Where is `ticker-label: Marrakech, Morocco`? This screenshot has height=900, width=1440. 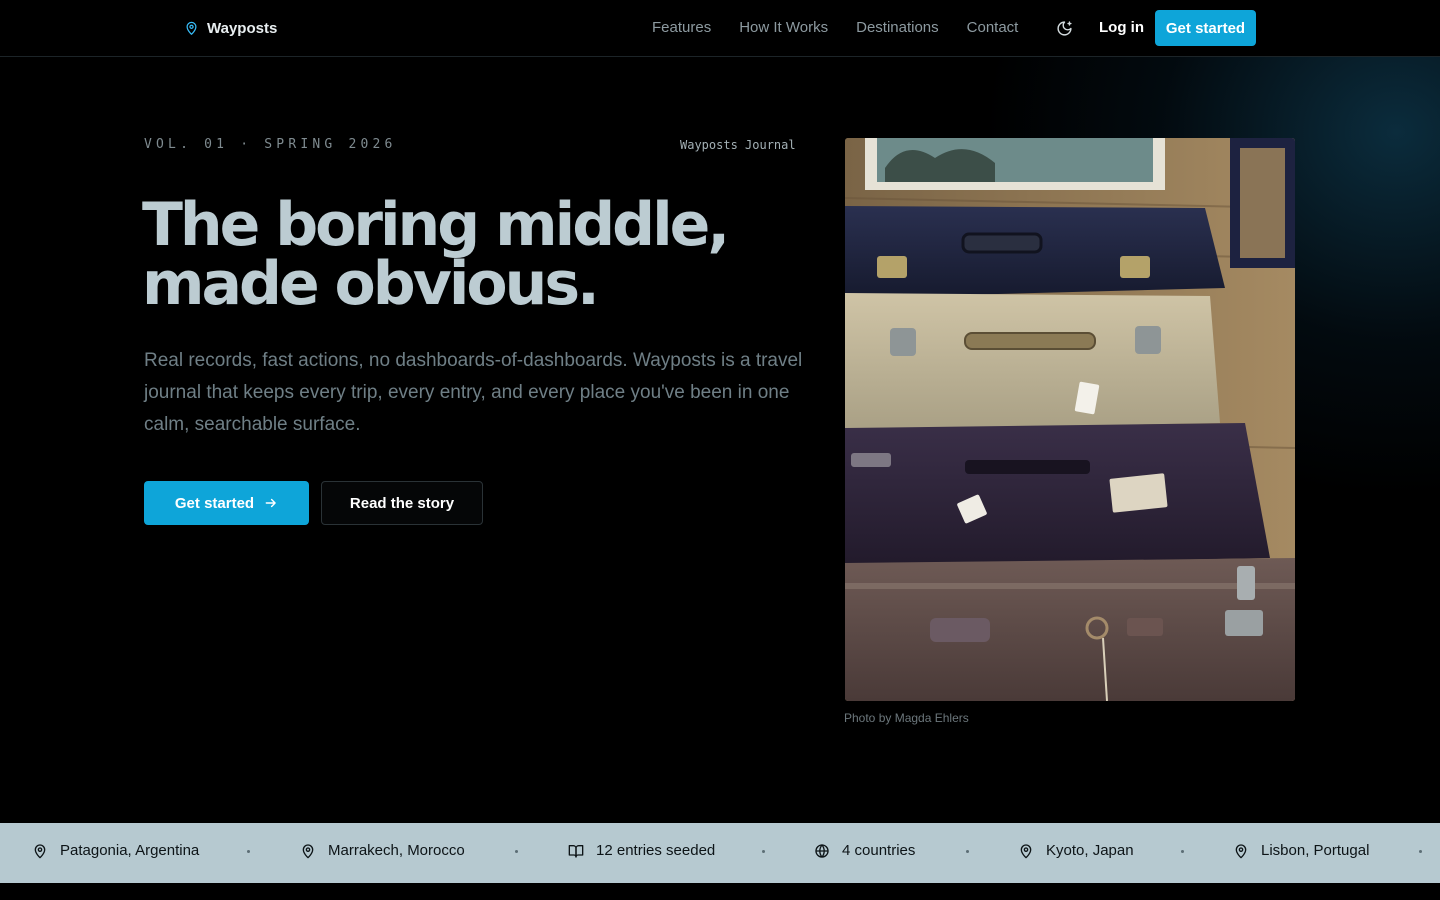
ticker-label: Marrakech, Morocco is located at coordinates (396, 850).